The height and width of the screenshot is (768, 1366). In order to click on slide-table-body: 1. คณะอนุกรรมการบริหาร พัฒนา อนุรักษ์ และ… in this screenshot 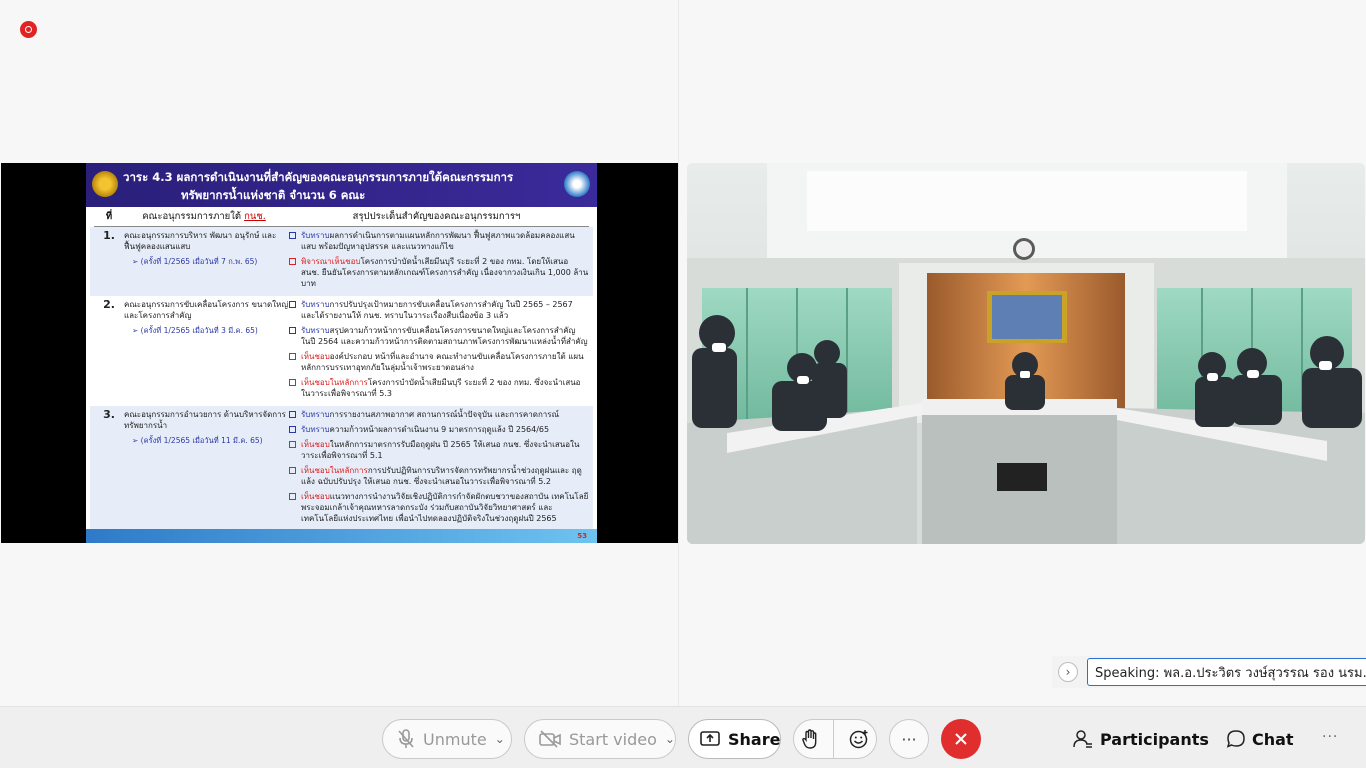, I will do `click(341, 379)`.